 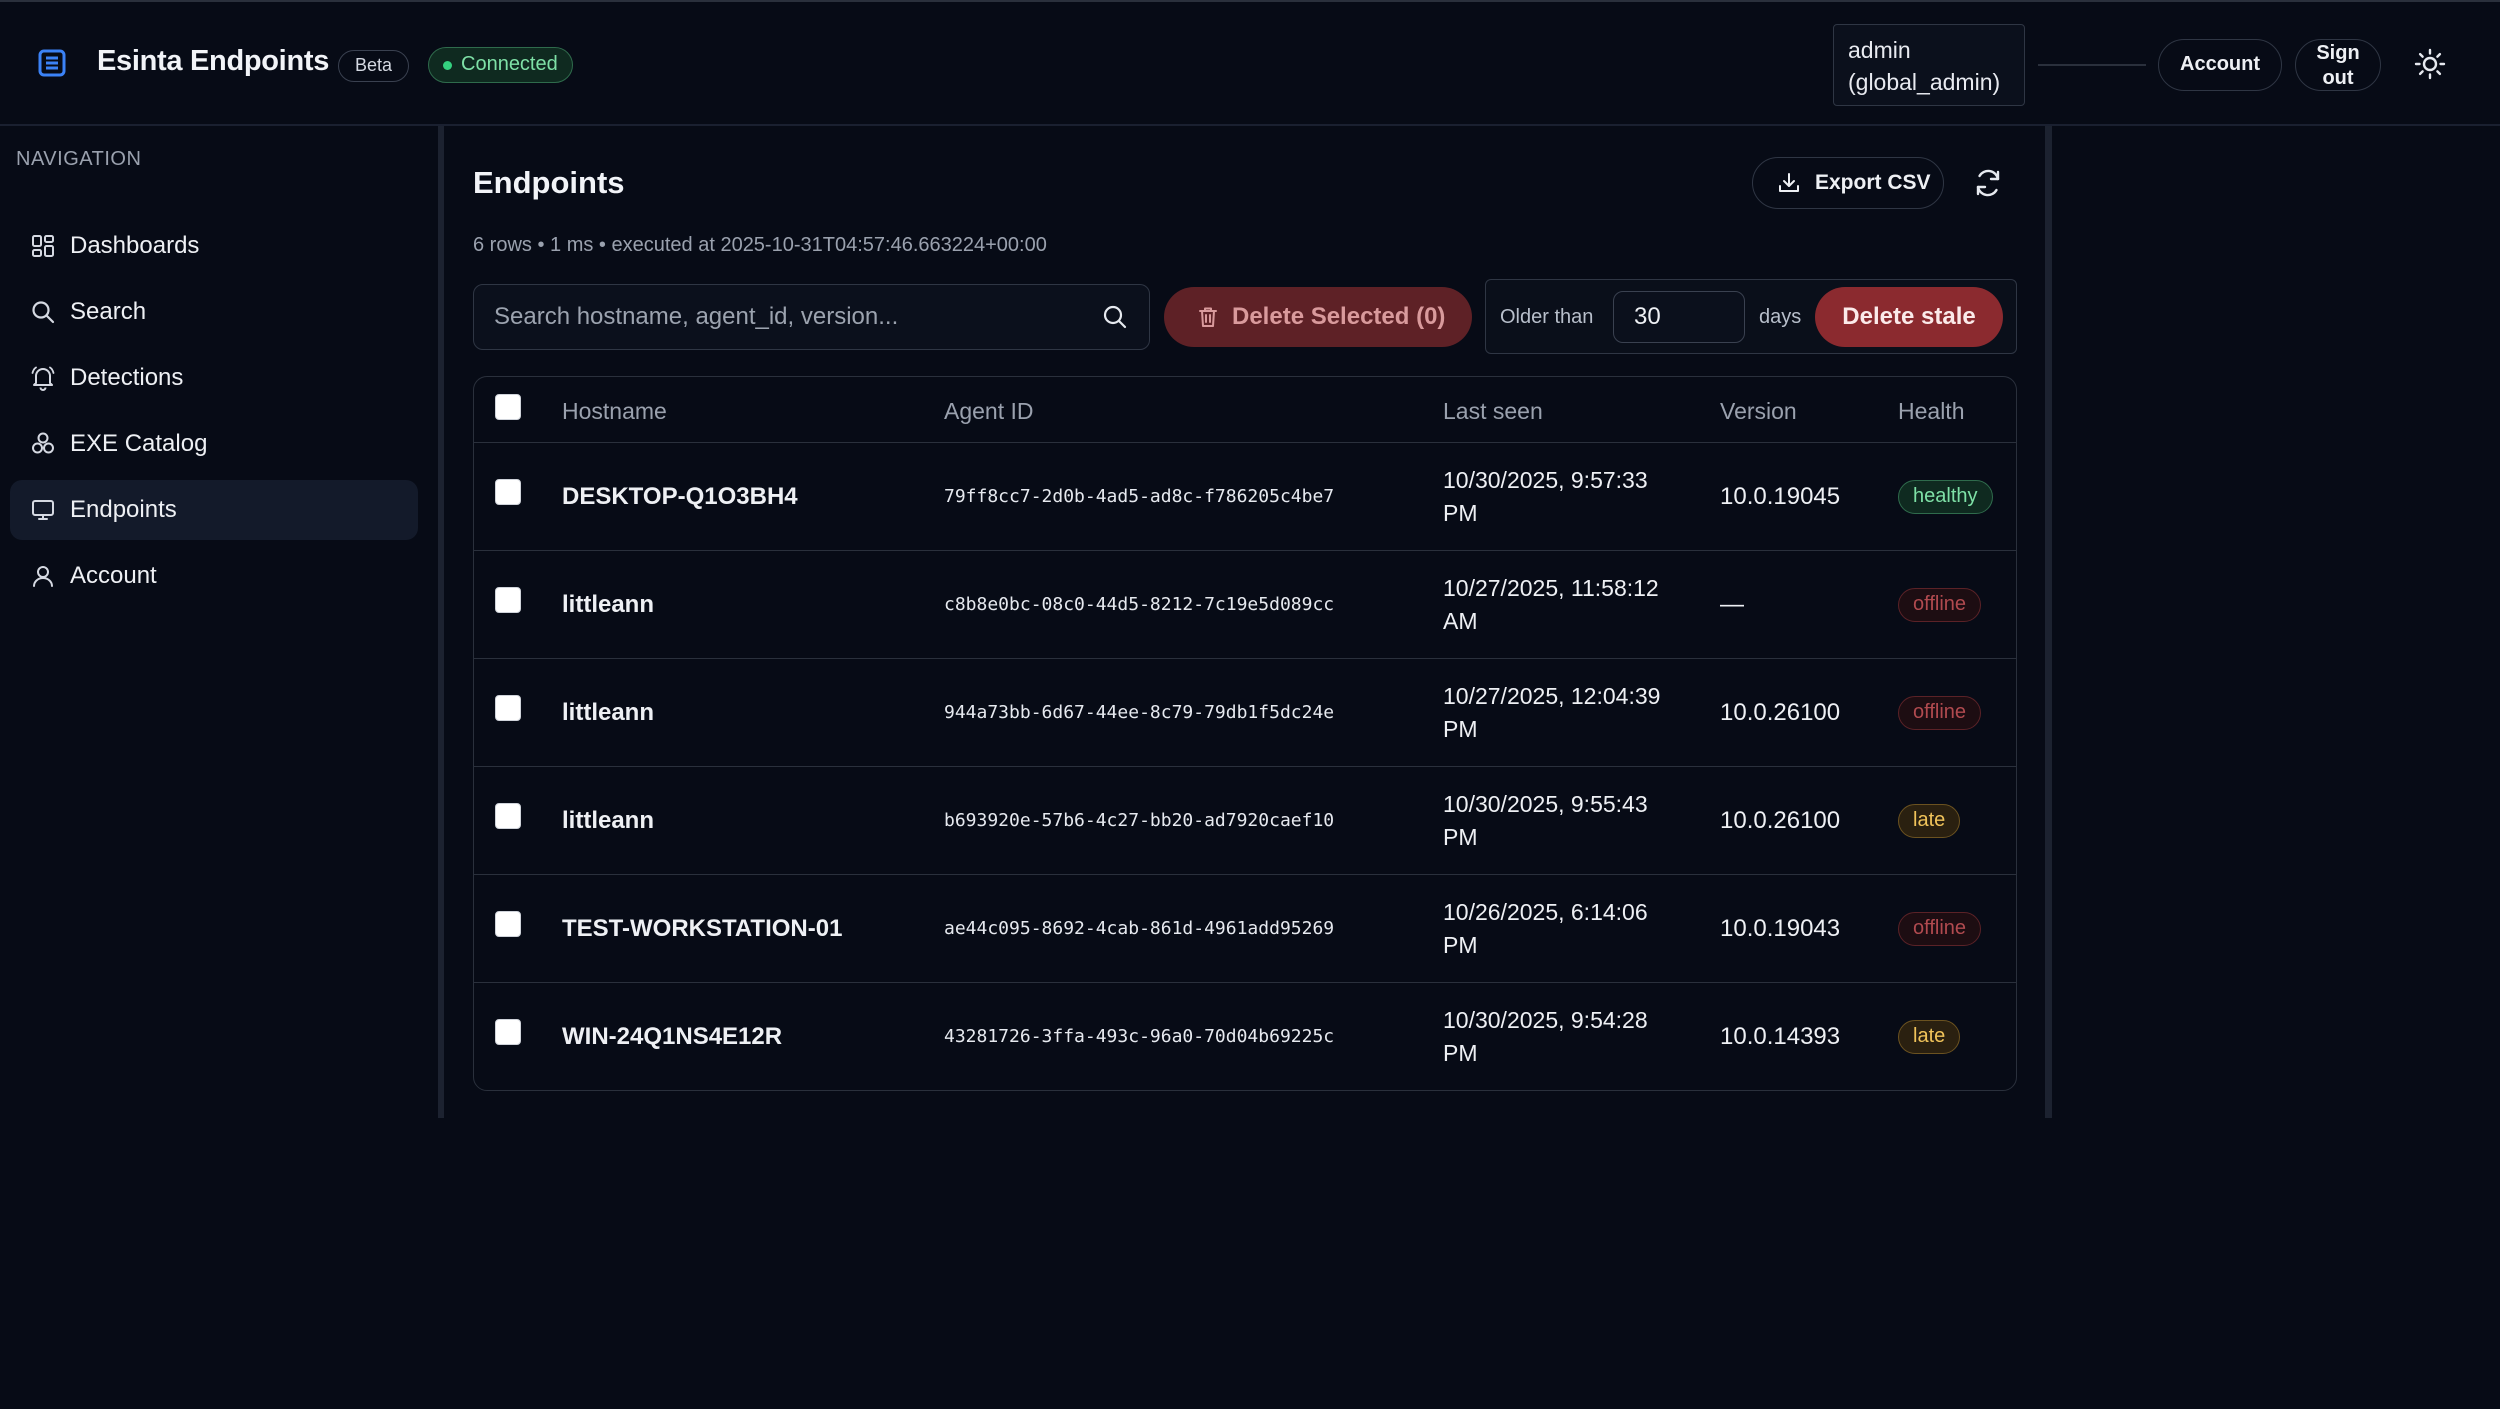 What do you see at coordinates (1339, 316) in the screenshot?
I see `delete-selected-label: Delete Selected (0)` at bounding box center [1339, 316].